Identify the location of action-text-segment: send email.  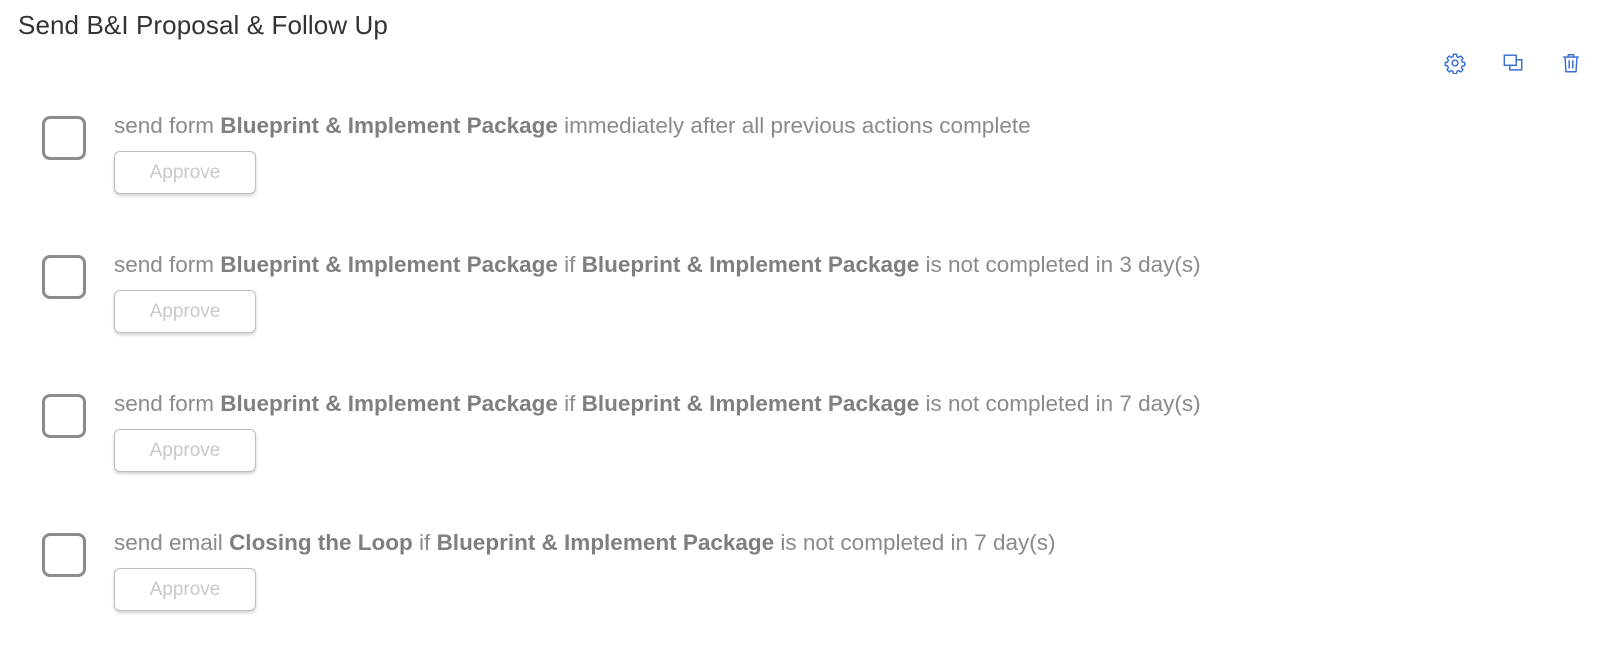
(172, 542).